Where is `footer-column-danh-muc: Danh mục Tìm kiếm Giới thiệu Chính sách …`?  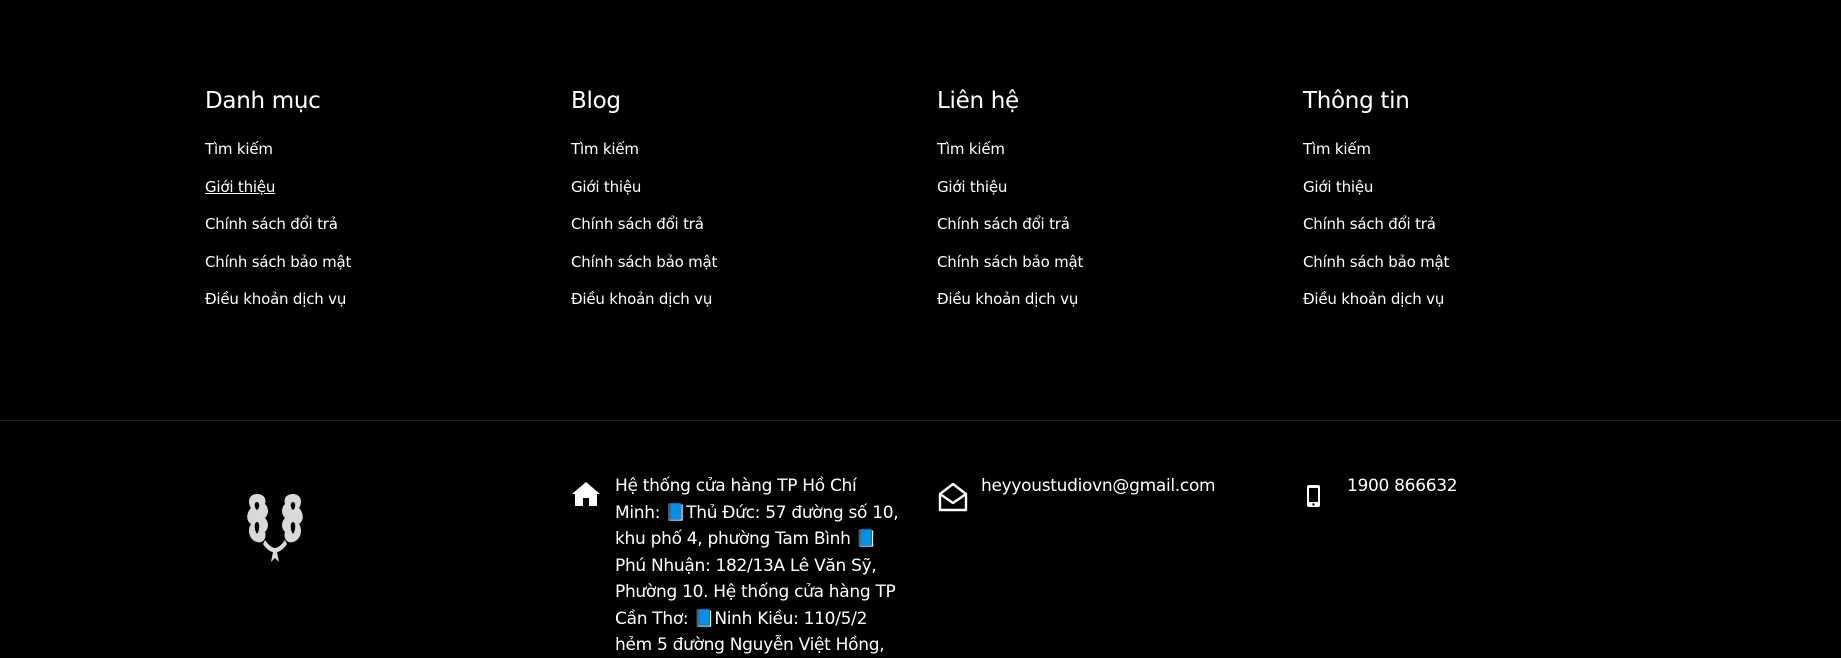
footer-column-danh-muc: Danh mục Tìm kiếm Giới thiệu Chính sách … is located at coordinates (375, 207).